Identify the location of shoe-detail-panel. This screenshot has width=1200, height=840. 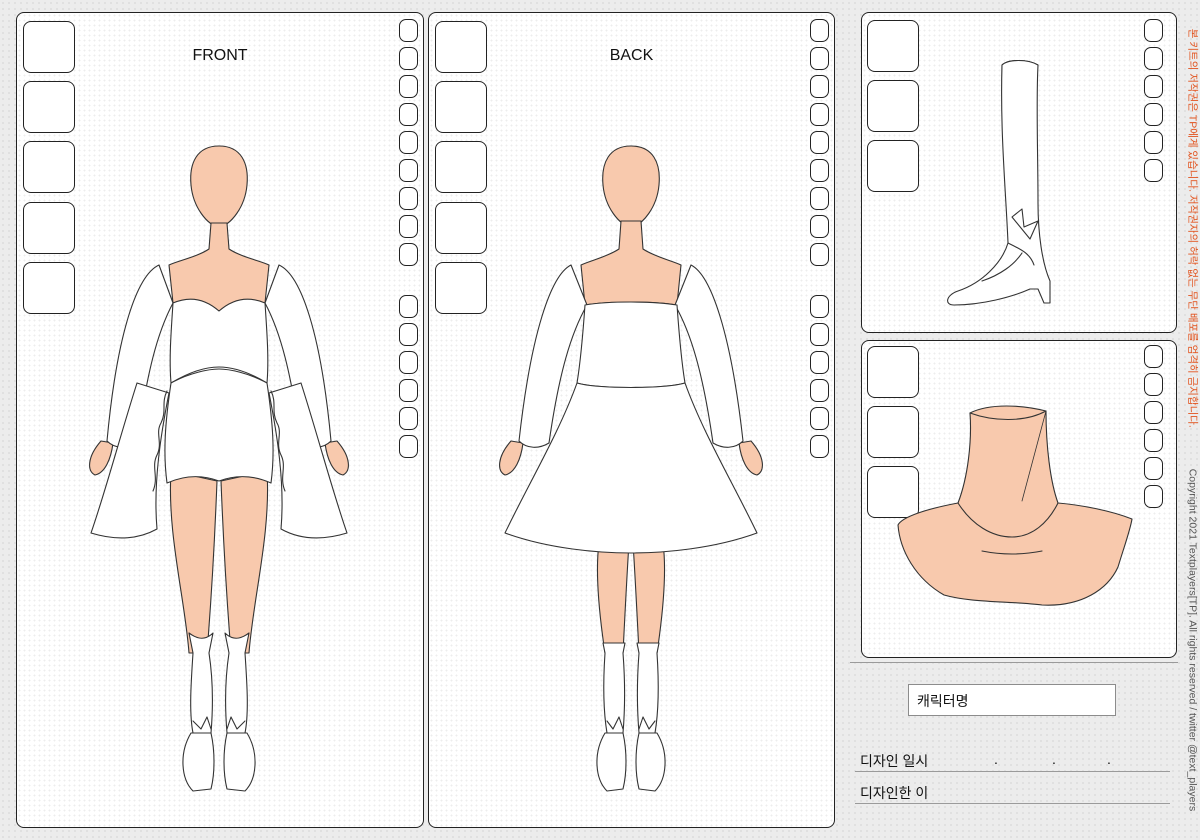
(1019, 172).